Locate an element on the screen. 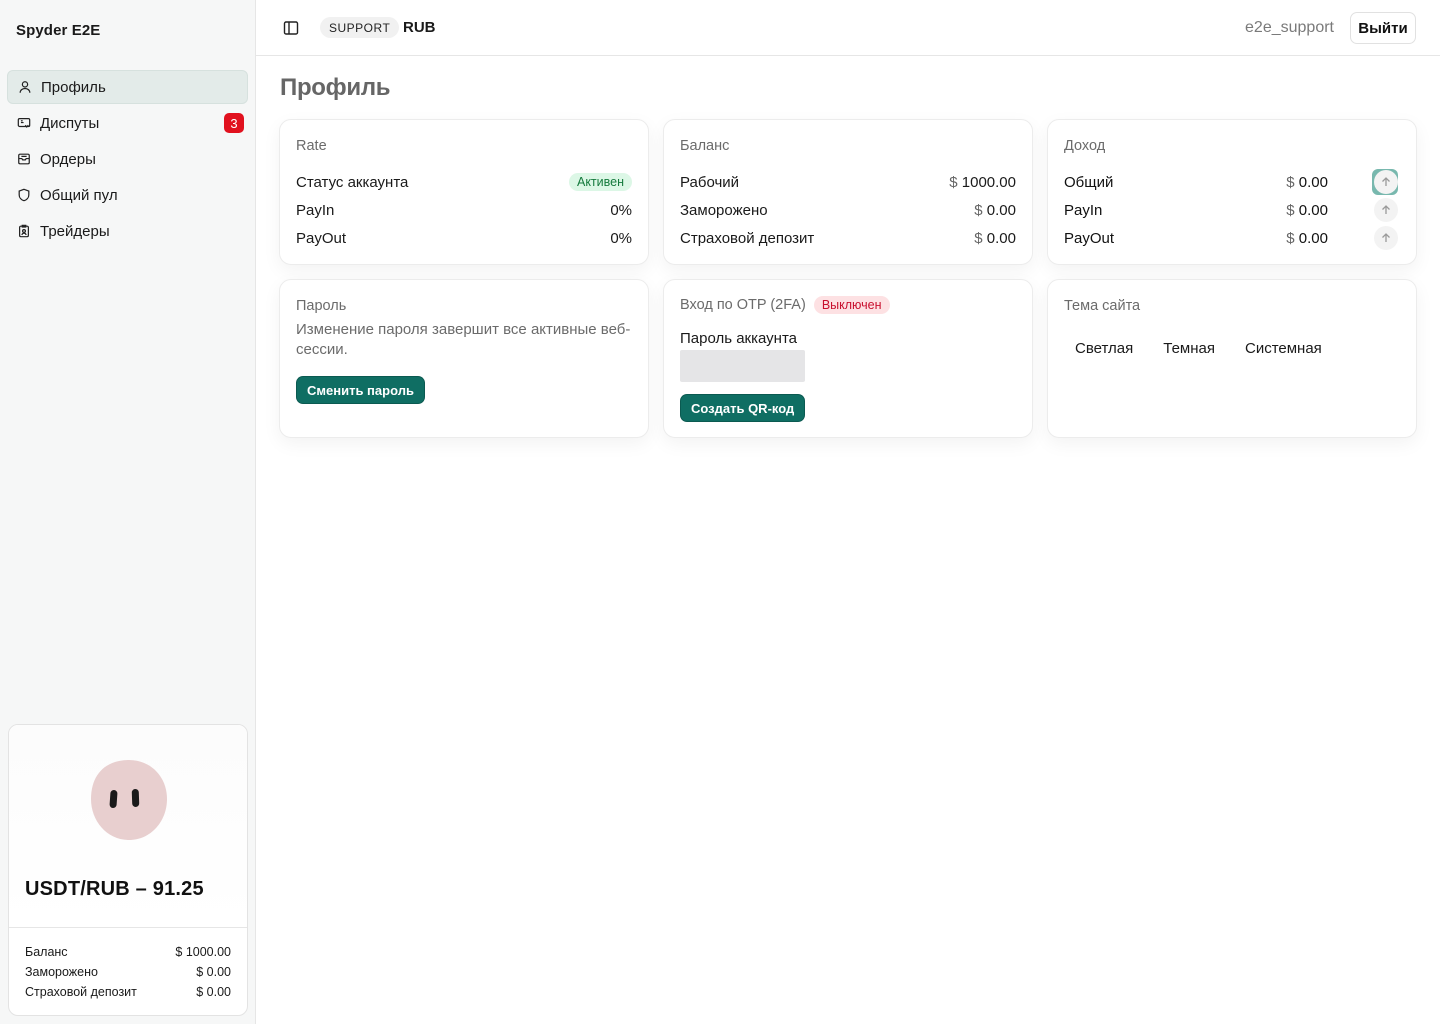 This screenshot has width=1440, height=1024. badge-icon is located at coordinates (24, 231).